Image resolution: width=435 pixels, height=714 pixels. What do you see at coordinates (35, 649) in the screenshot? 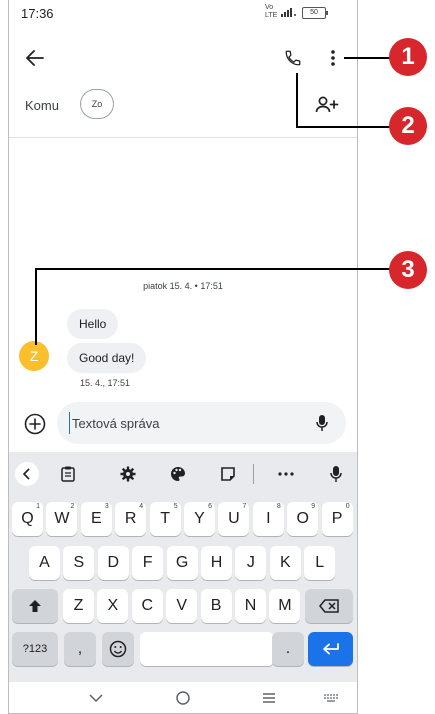
I see `symbols-key: ?123` at bounding box center [35, 649].